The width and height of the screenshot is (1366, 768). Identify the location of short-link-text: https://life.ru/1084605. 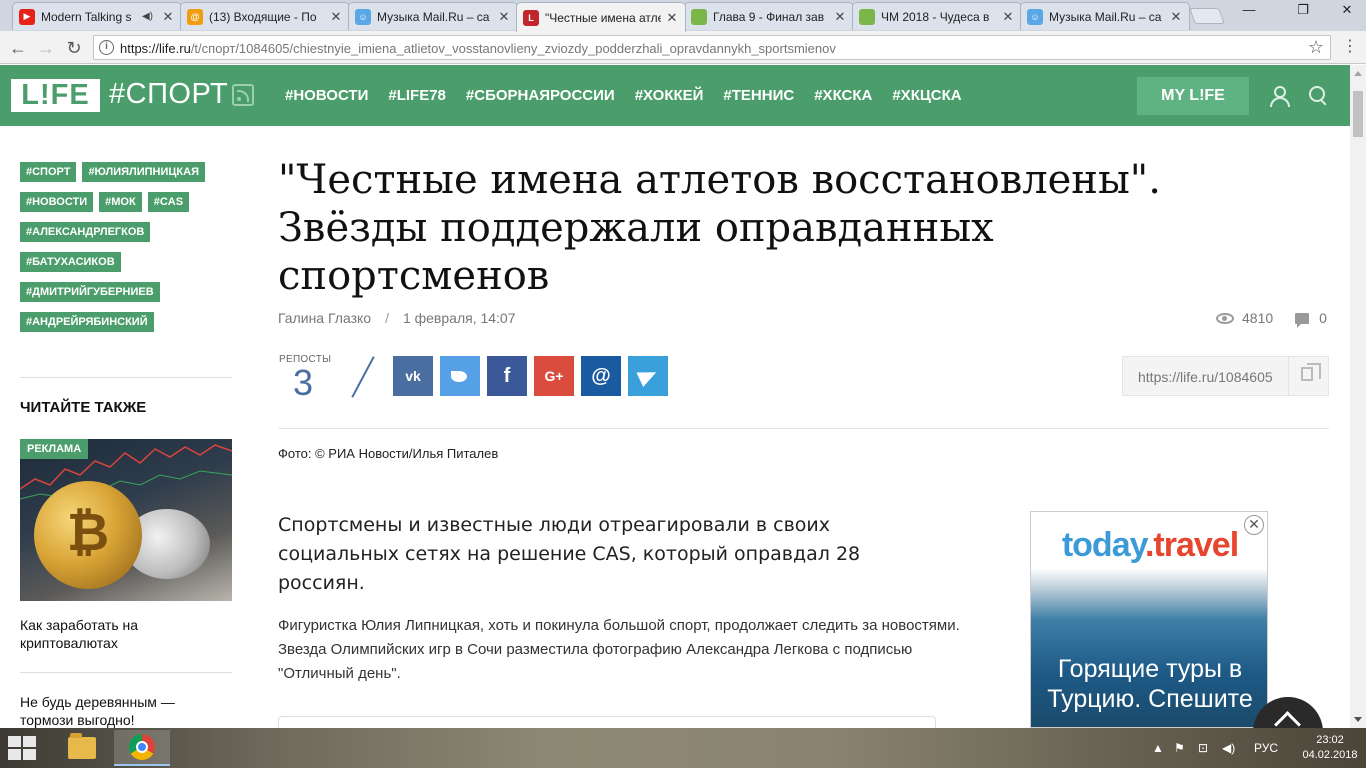
(1205, 377).